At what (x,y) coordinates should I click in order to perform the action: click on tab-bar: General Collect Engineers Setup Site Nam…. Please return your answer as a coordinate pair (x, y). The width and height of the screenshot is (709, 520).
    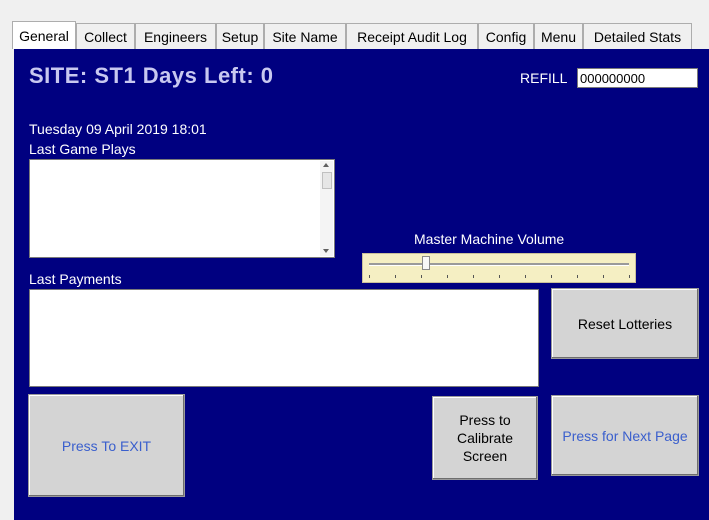
    Looking at the image, I should click on (352, 35).